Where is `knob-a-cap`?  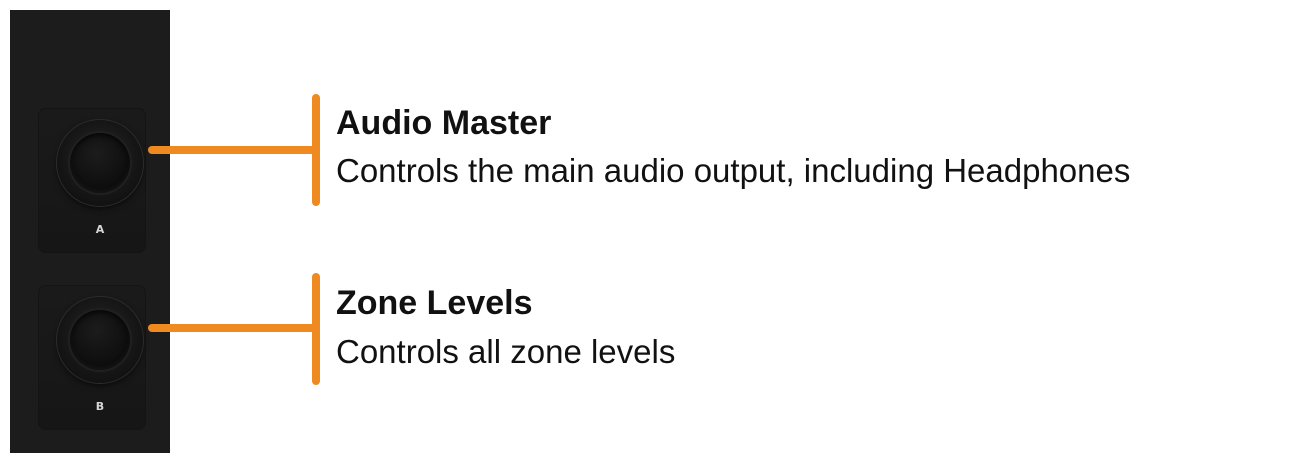 knob-a-cap is located at coordinates (100, 163).